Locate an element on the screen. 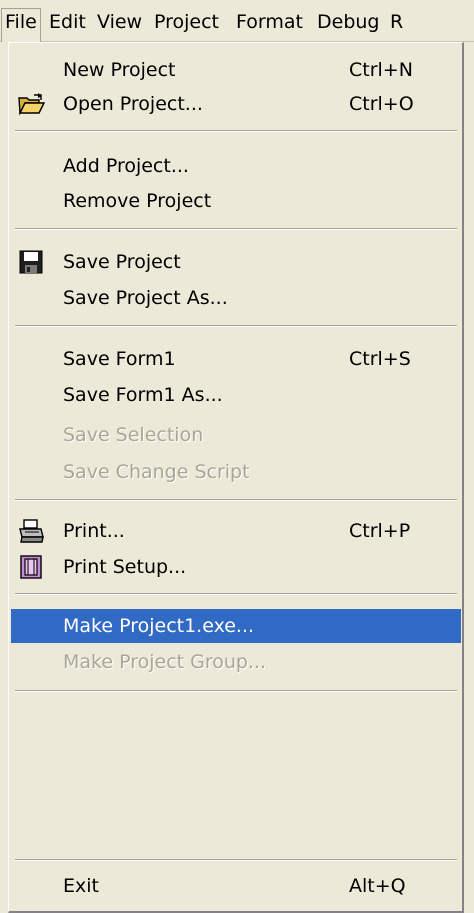 The image size is (474, 913). menu-project: Project is located at coordinates (186, 22).